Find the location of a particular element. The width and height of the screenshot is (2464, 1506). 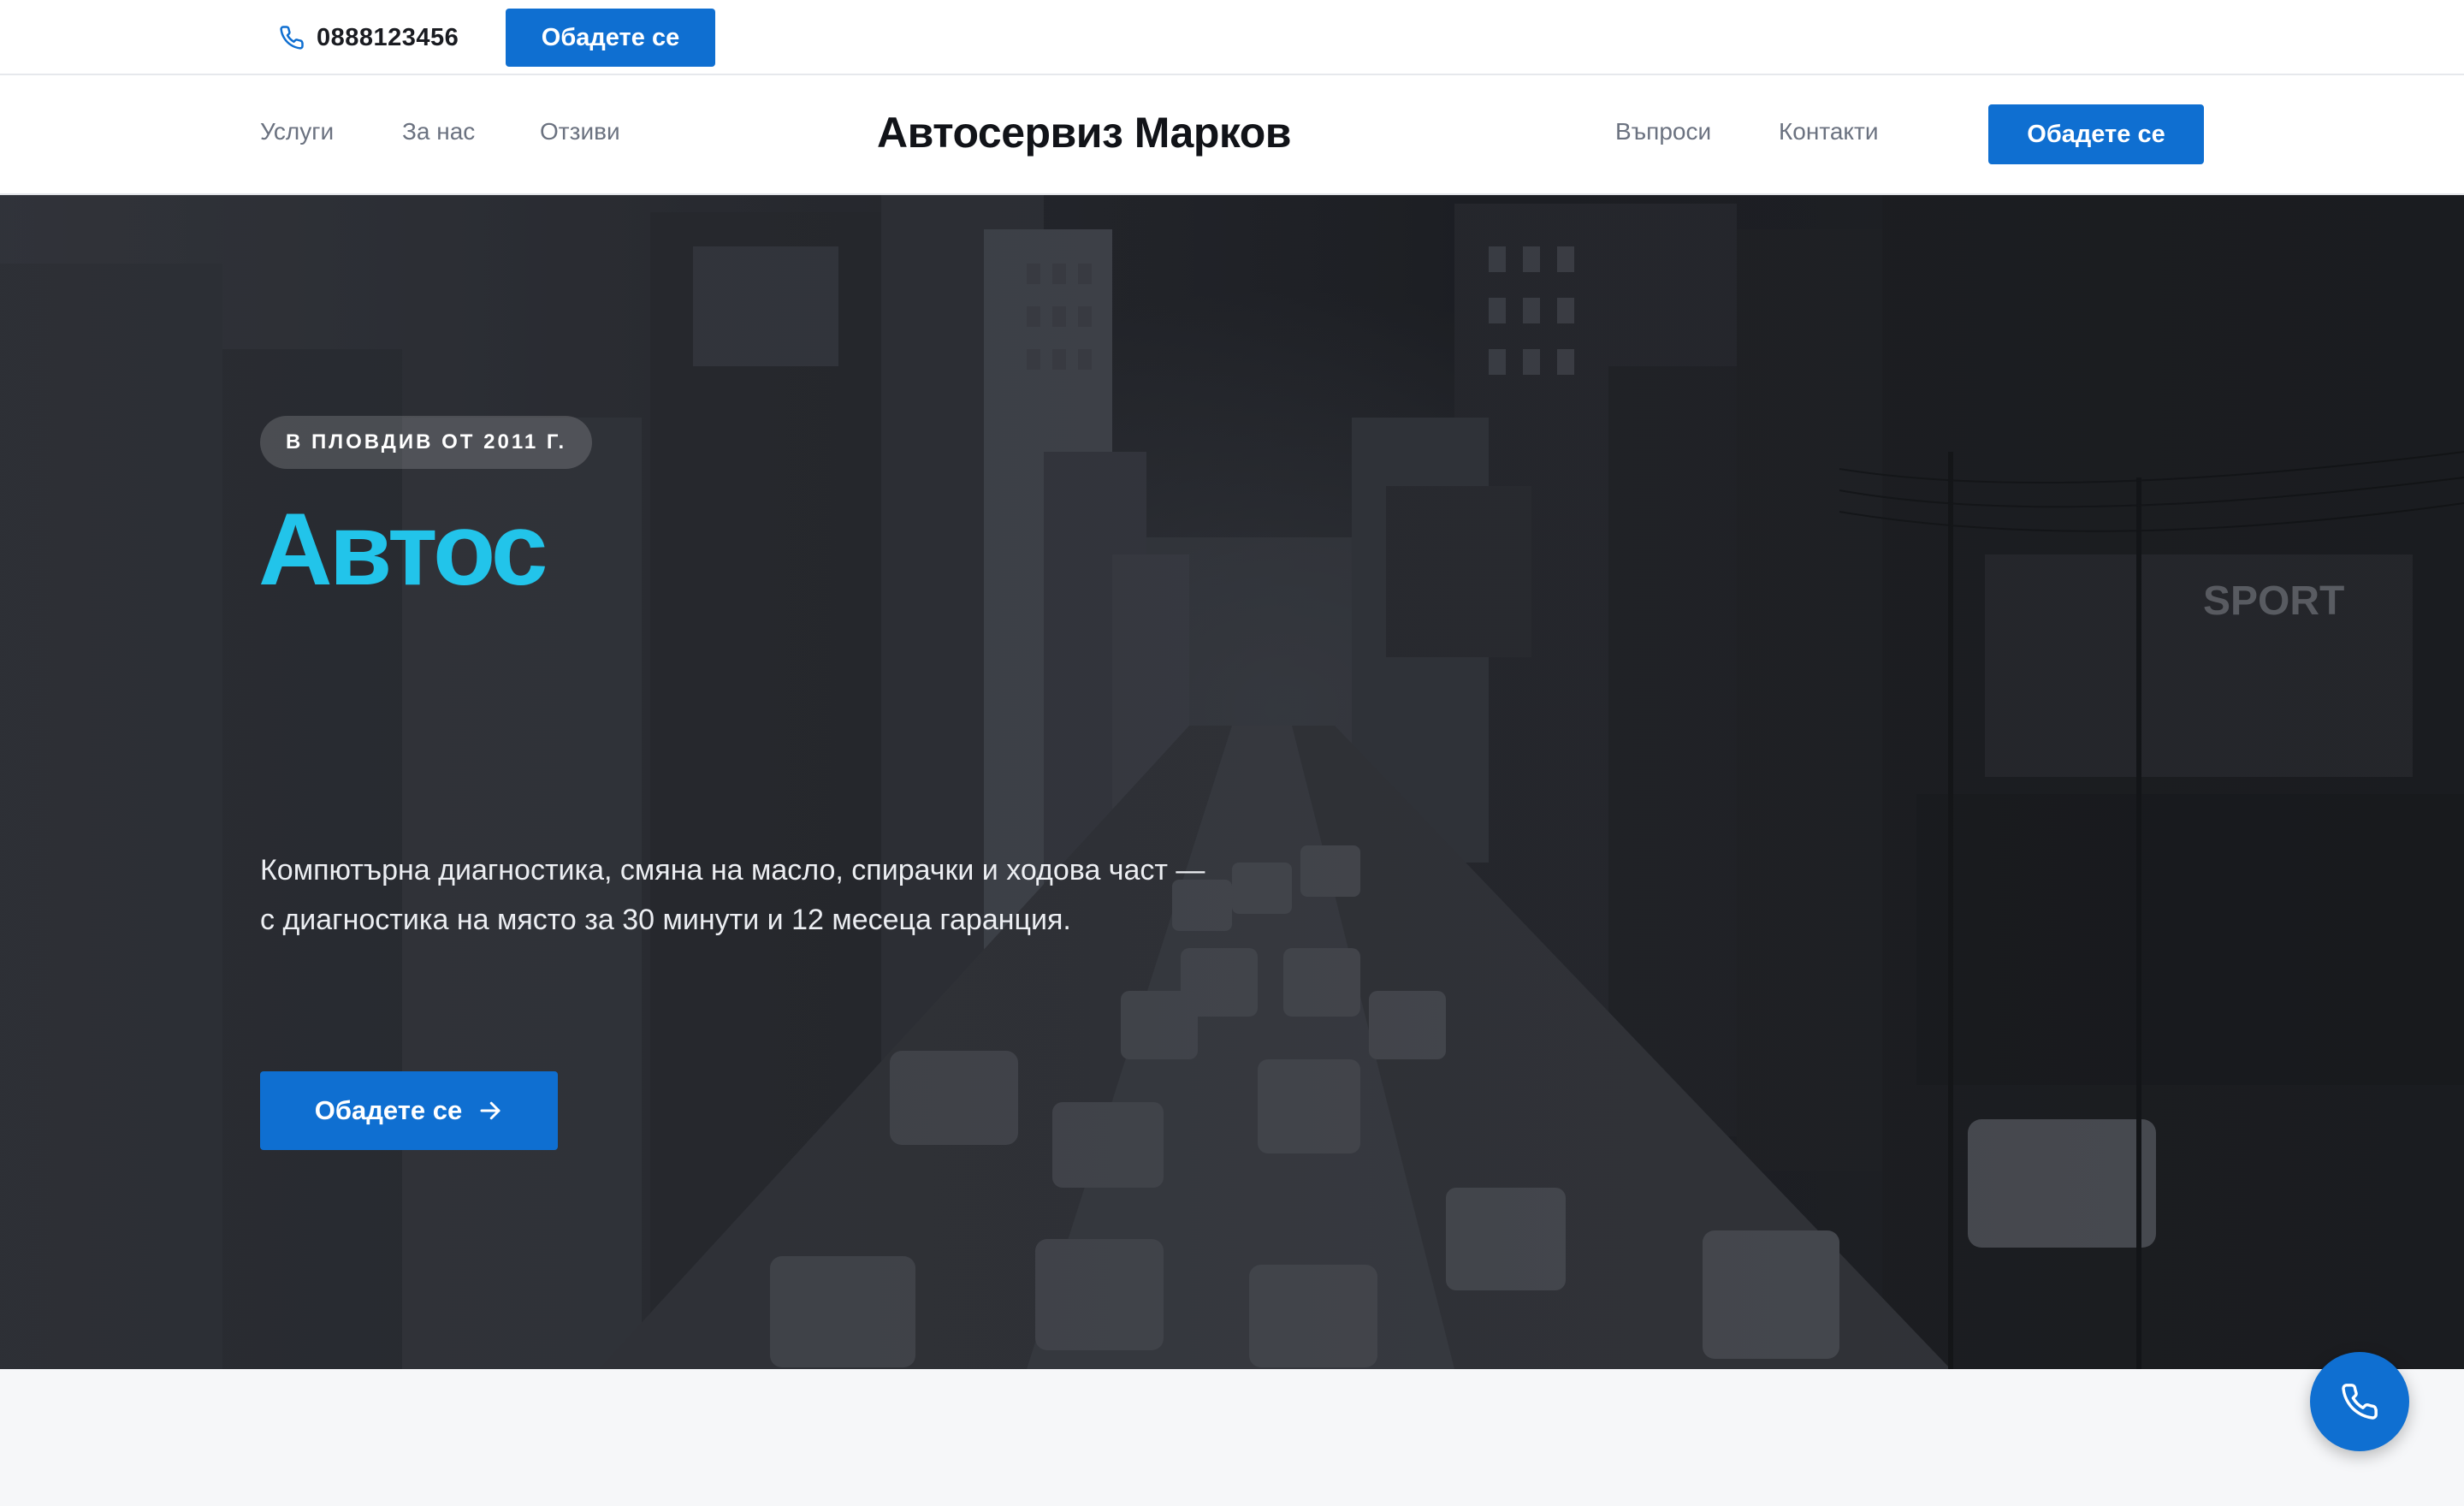

brand-logo: Автосервиз Марков is located at coordinates (1084, 132).